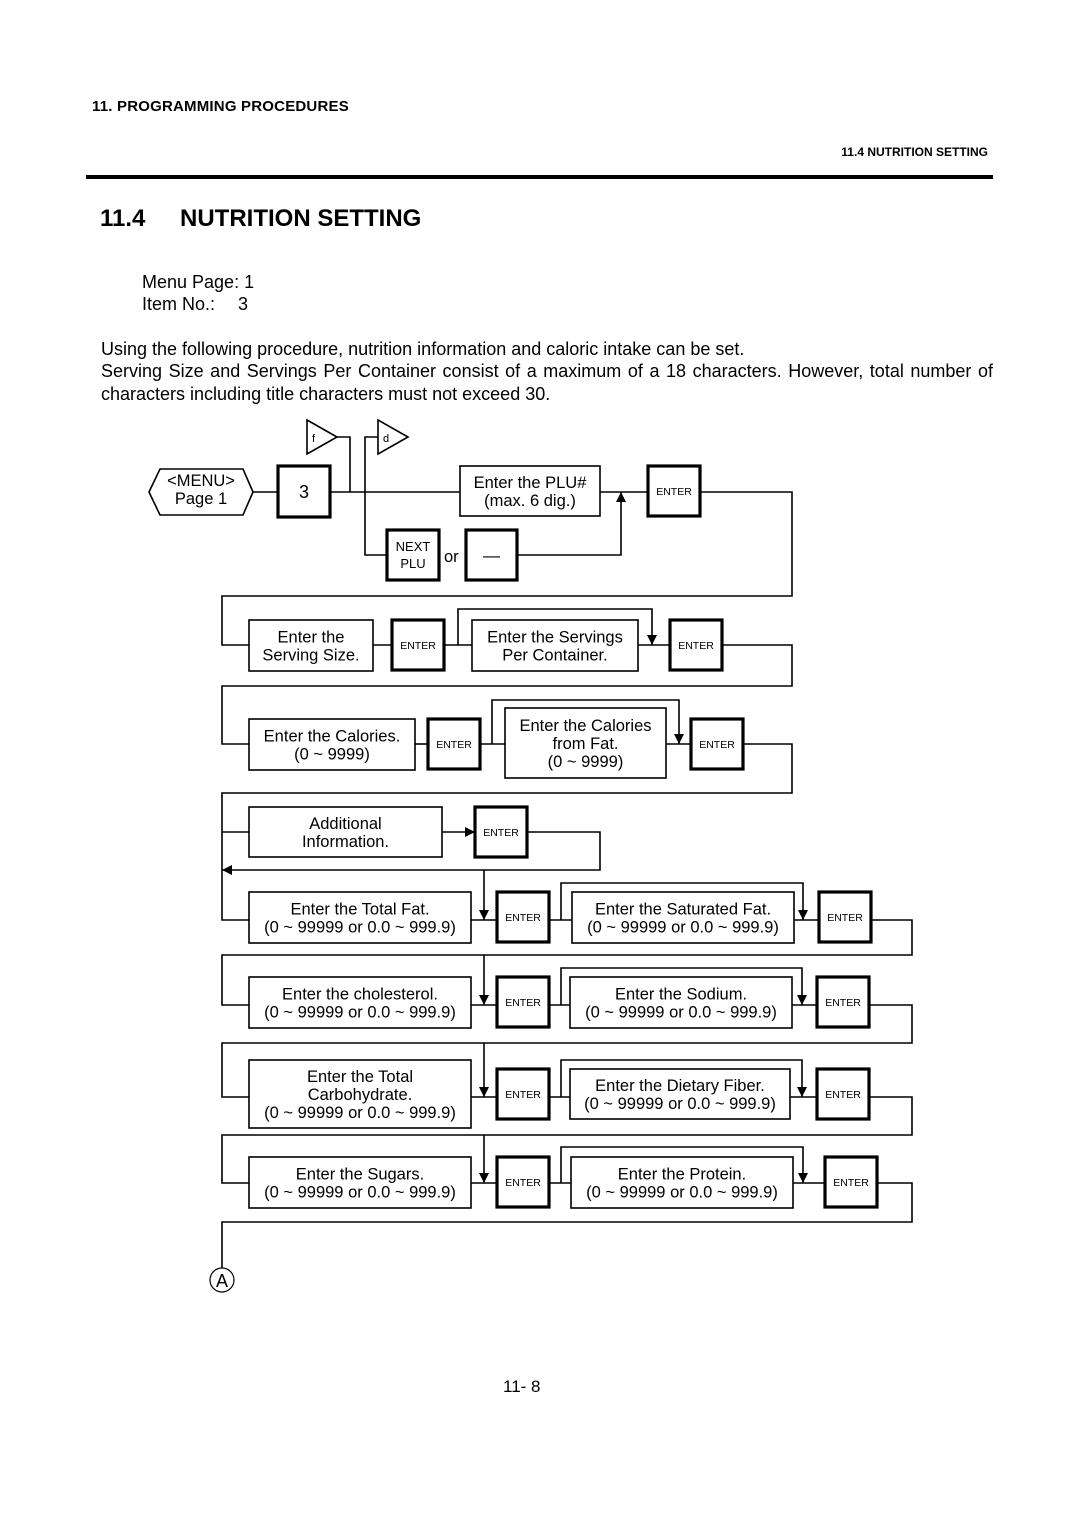 The height and width of the screenshot is (1528, 1080). I want to click on serving-size-box-label: Serving Size., so click(310, 655).